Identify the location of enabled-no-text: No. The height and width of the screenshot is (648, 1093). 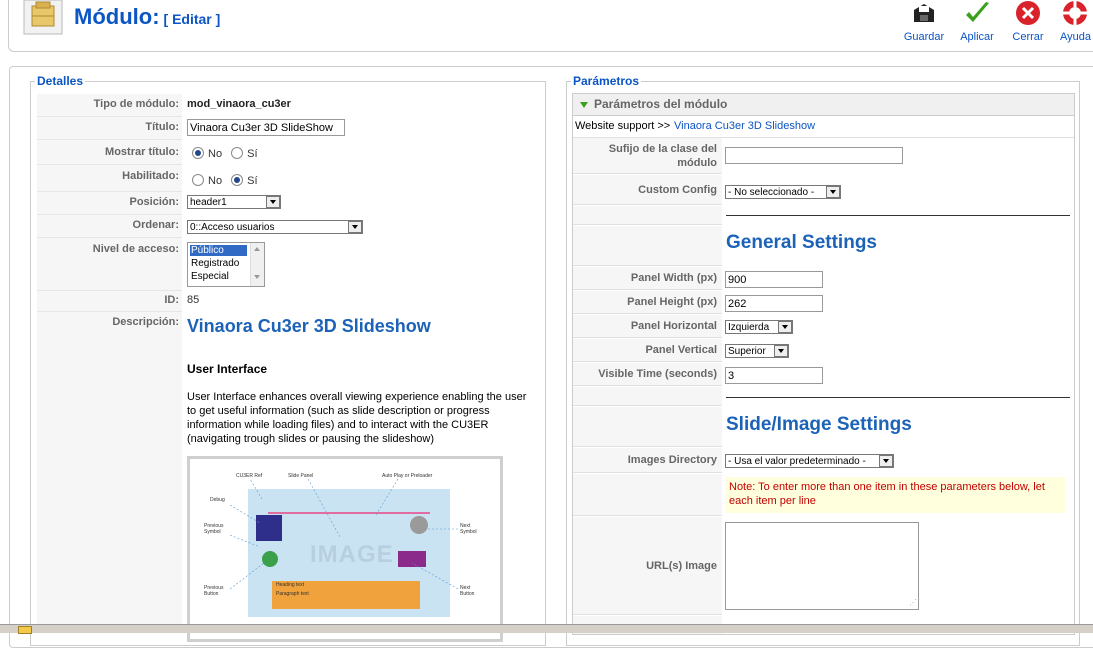
(215, 181).